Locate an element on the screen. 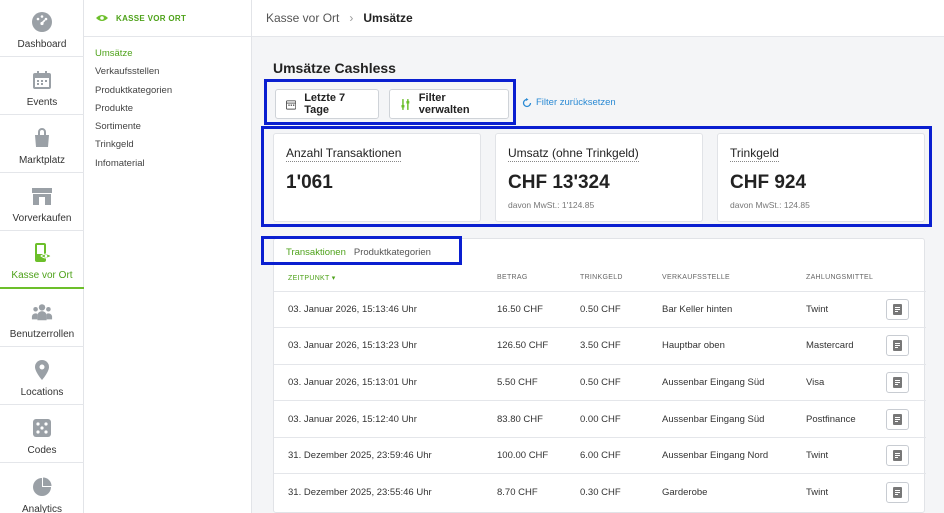  rail-item-analytics: Analytics is located at coordinates (42, 488).